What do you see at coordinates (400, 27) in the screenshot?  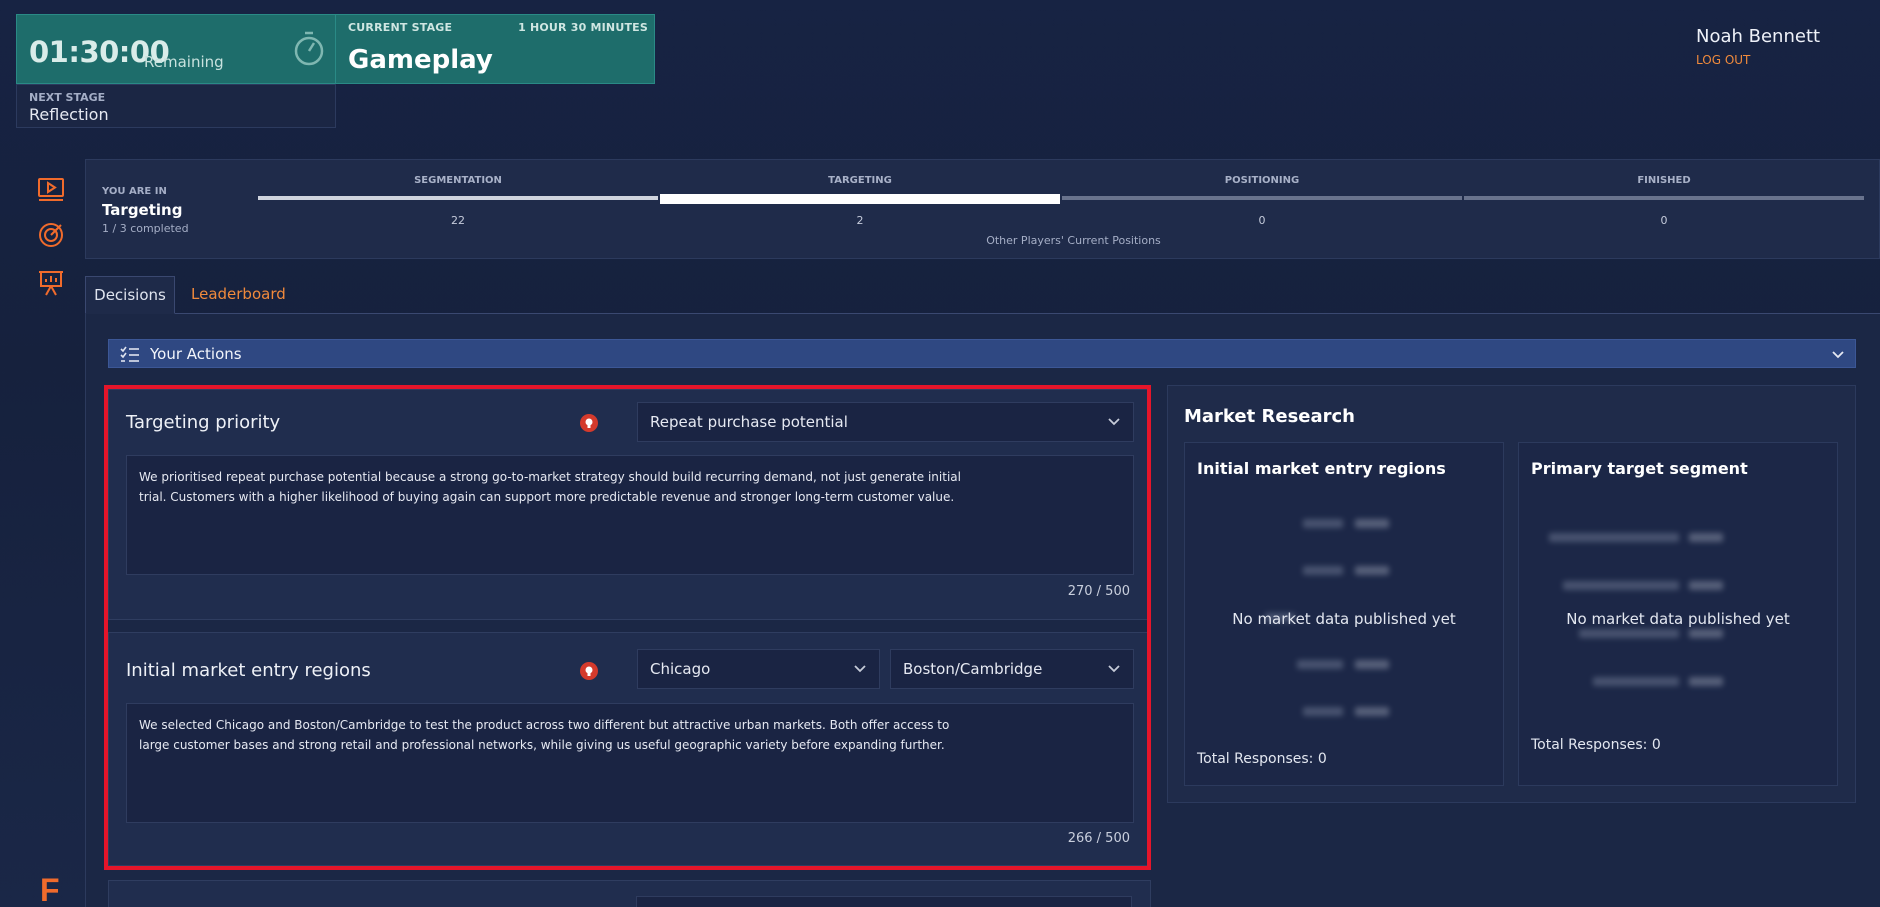 I see `current-stage-label: CURRENT STAGE` at bounding box center [400, 27].